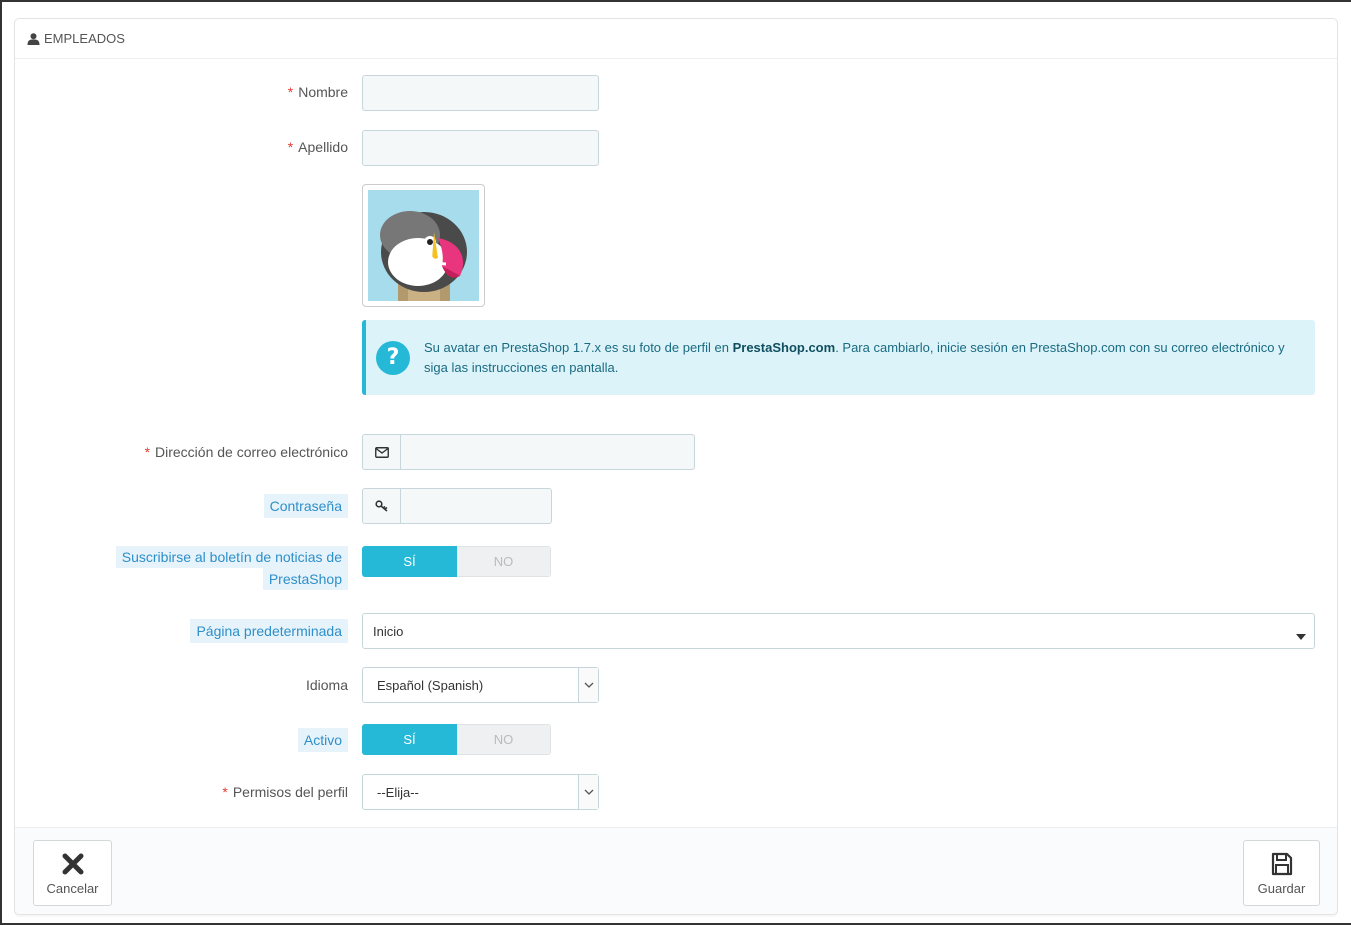 Image resolution: width=1351 pixels, height=925 pixels. I want to click on puffin-avatar-image, so click(423, 245).